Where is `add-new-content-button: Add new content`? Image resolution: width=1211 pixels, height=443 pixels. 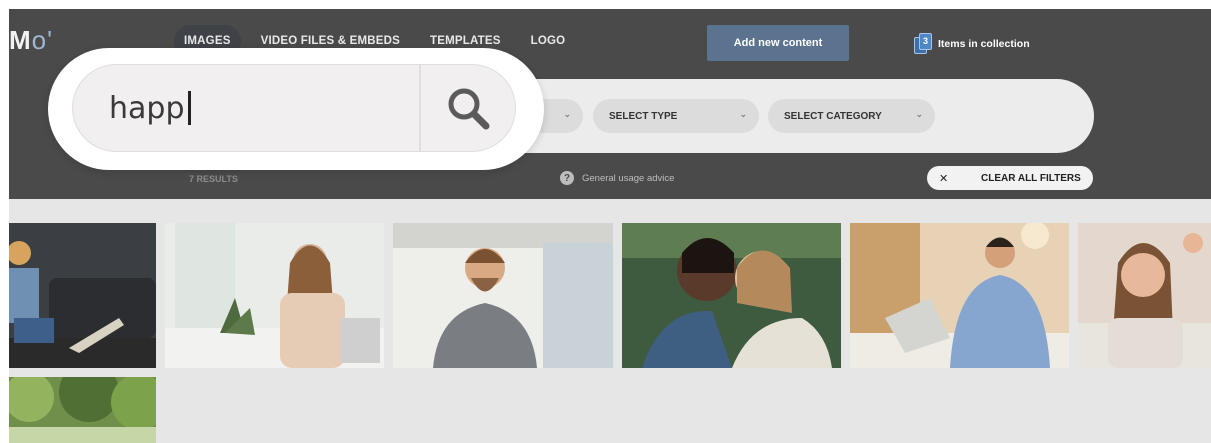 add-new-content-button: Add new content is located at coordinates (778, 43).